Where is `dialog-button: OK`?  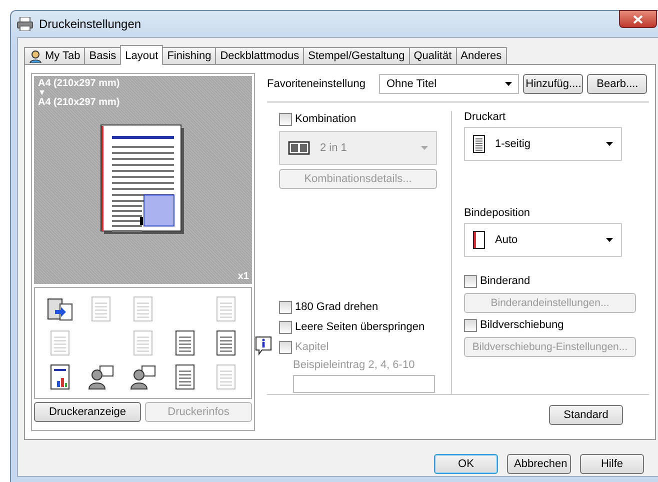 dialog-button: OK is located at coordinates (466, 464).